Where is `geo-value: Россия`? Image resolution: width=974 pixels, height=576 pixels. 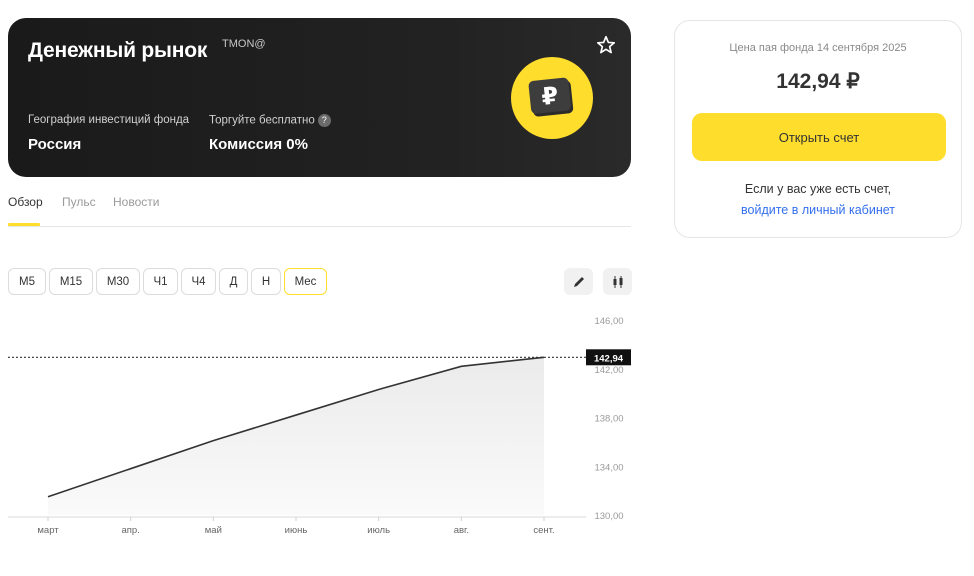
geo-value: Россия is located at coordinates (55, 144).